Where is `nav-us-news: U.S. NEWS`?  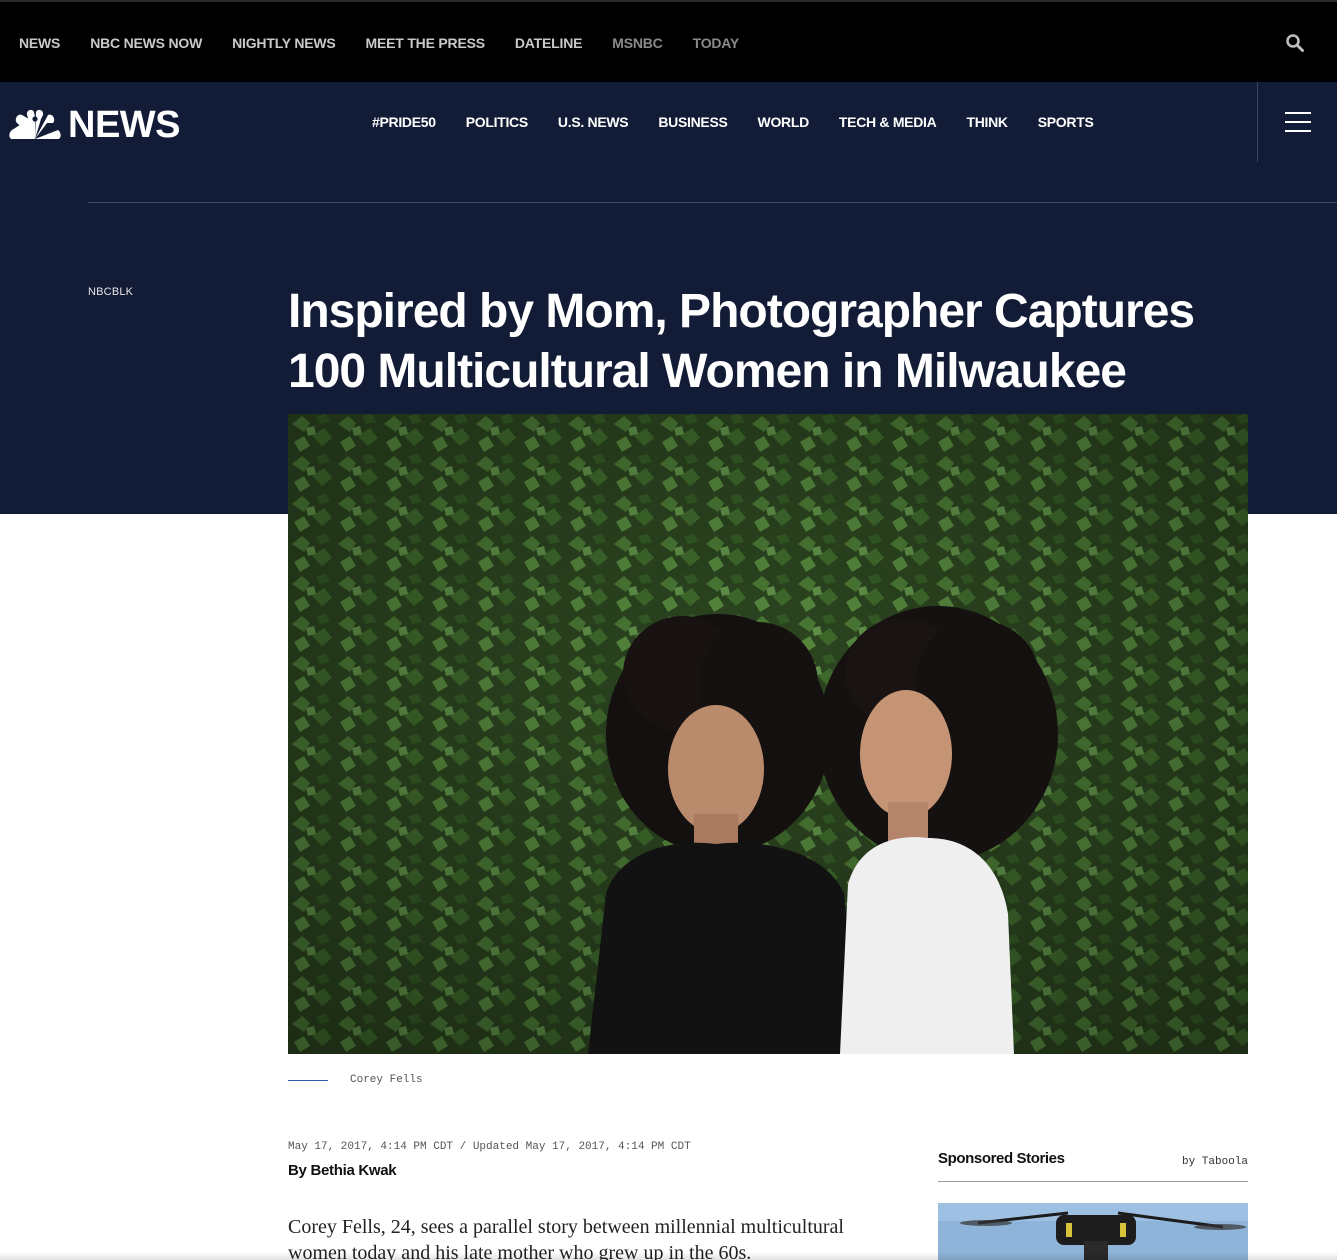 nav-us-news: U.S. NEWS is located at coordinates (593, 122).